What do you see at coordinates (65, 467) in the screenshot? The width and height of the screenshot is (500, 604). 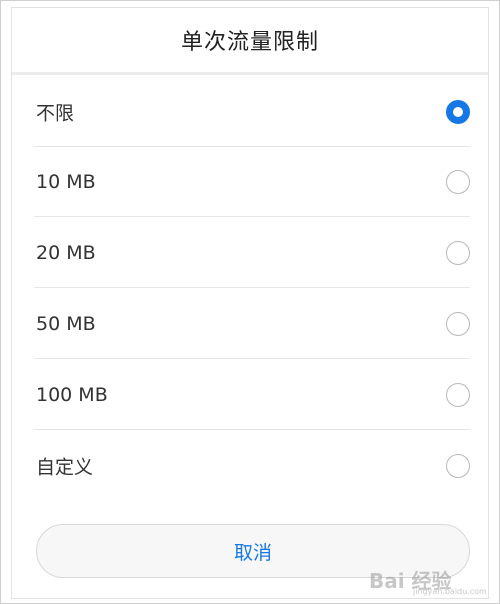 I see `option-label: 自定义` at bounding box center [65, 467].